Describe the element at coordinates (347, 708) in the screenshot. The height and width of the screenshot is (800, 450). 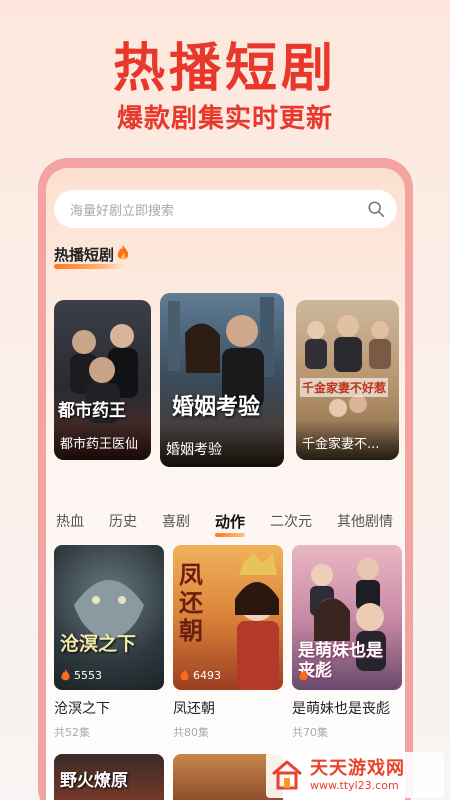
I see `drama-title: 是萌妹也是丧彪` at that location.